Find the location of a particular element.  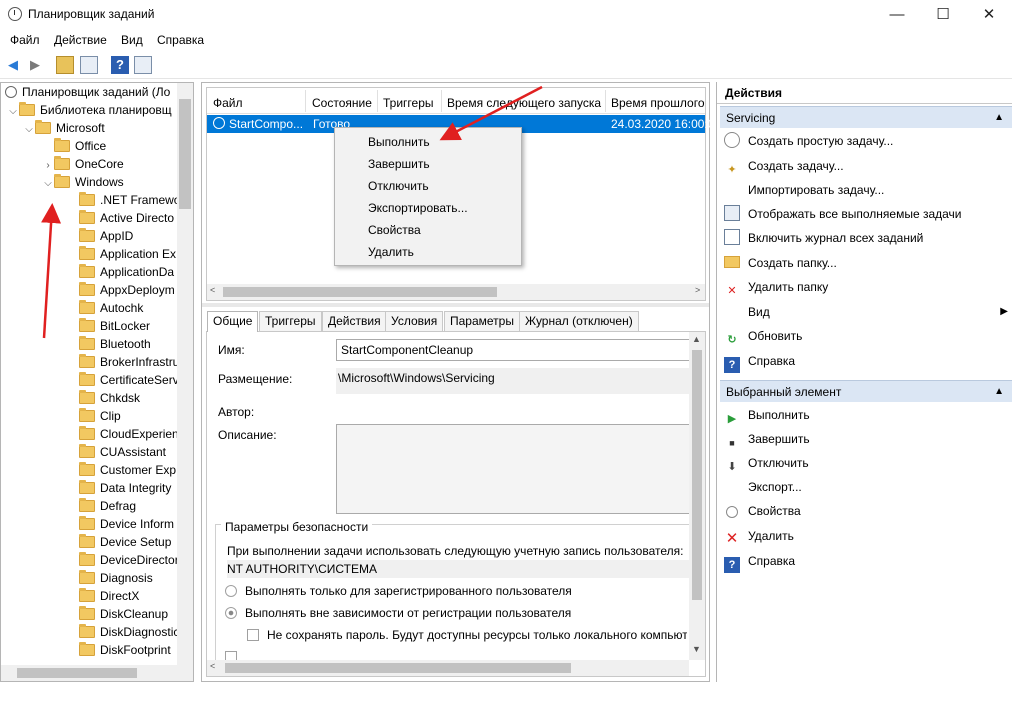

tree-item-task-folder: Data Integrity is located at coordinates (125, 488).